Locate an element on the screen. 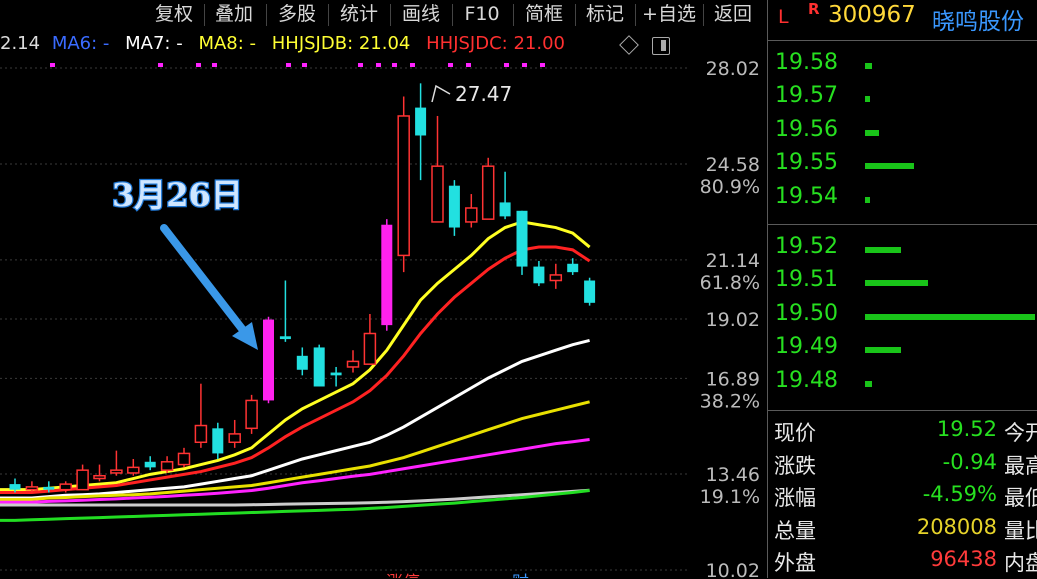 Image resolution: width=1037 pixels, height=579 pixels. date-annotation-label: 3月26日 is located at coordinates (177, 195).